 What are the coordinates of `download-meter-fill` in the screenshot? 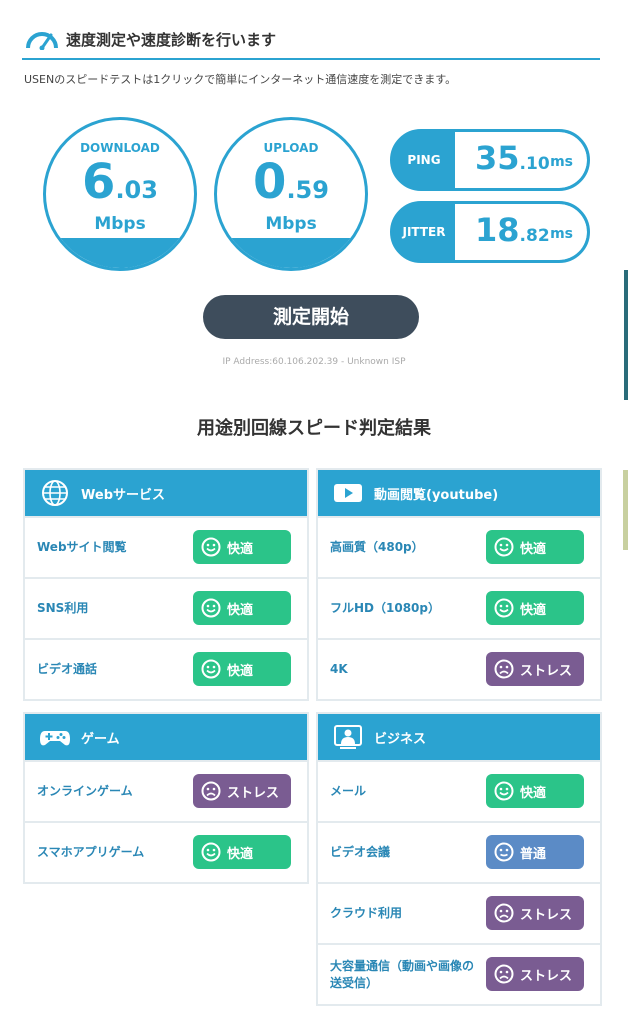 It's located at (120, 253).